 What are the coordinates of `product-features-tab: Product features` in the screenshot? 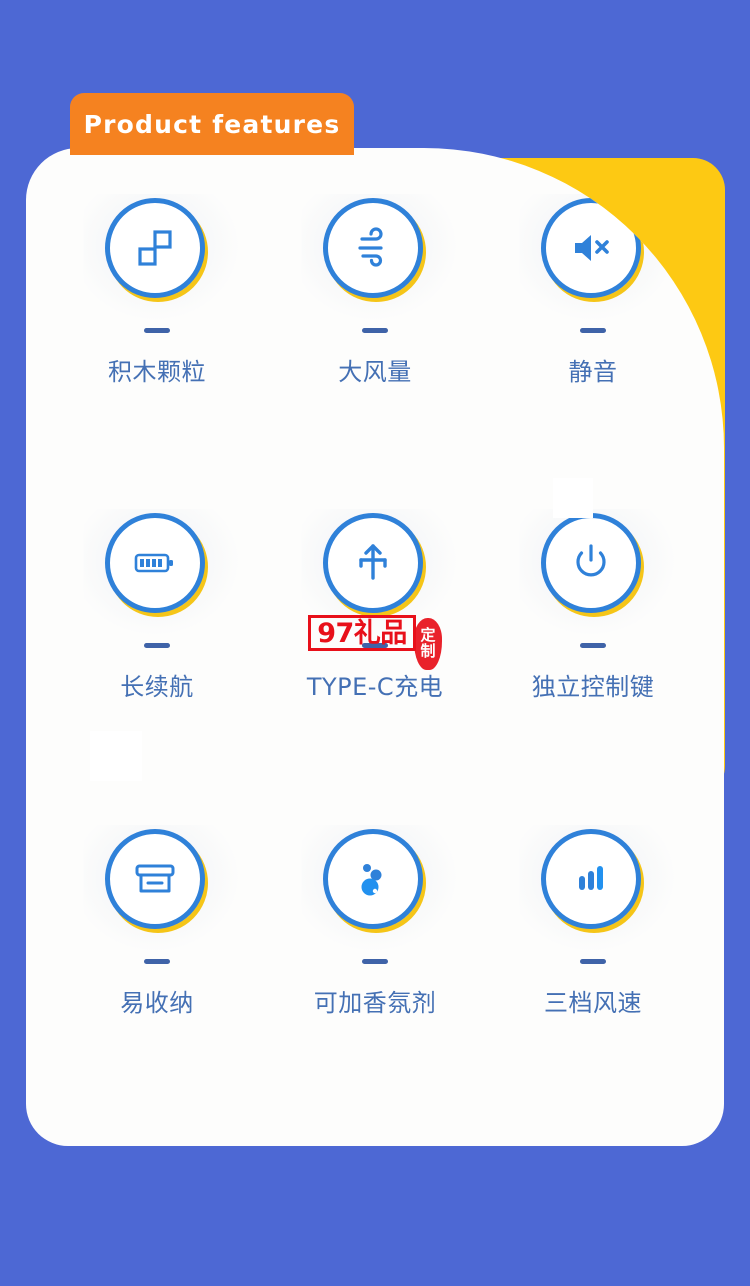 It's located at (212, 124).